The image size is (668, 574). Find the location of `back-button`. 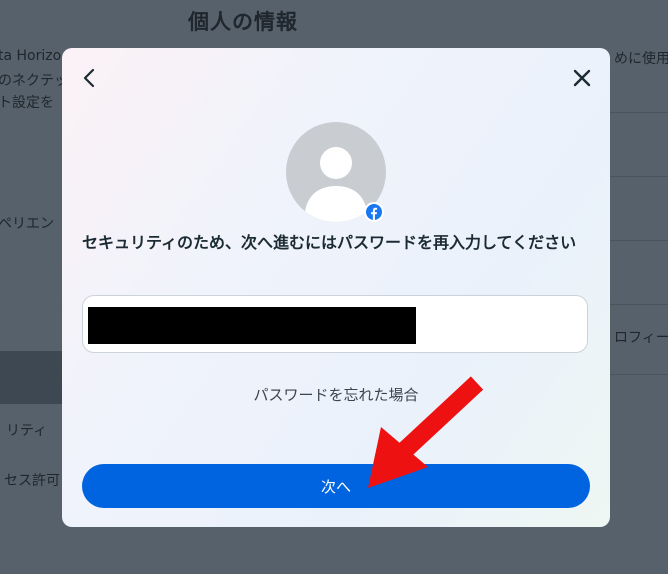

back-button is located at coordinates (90, 80).